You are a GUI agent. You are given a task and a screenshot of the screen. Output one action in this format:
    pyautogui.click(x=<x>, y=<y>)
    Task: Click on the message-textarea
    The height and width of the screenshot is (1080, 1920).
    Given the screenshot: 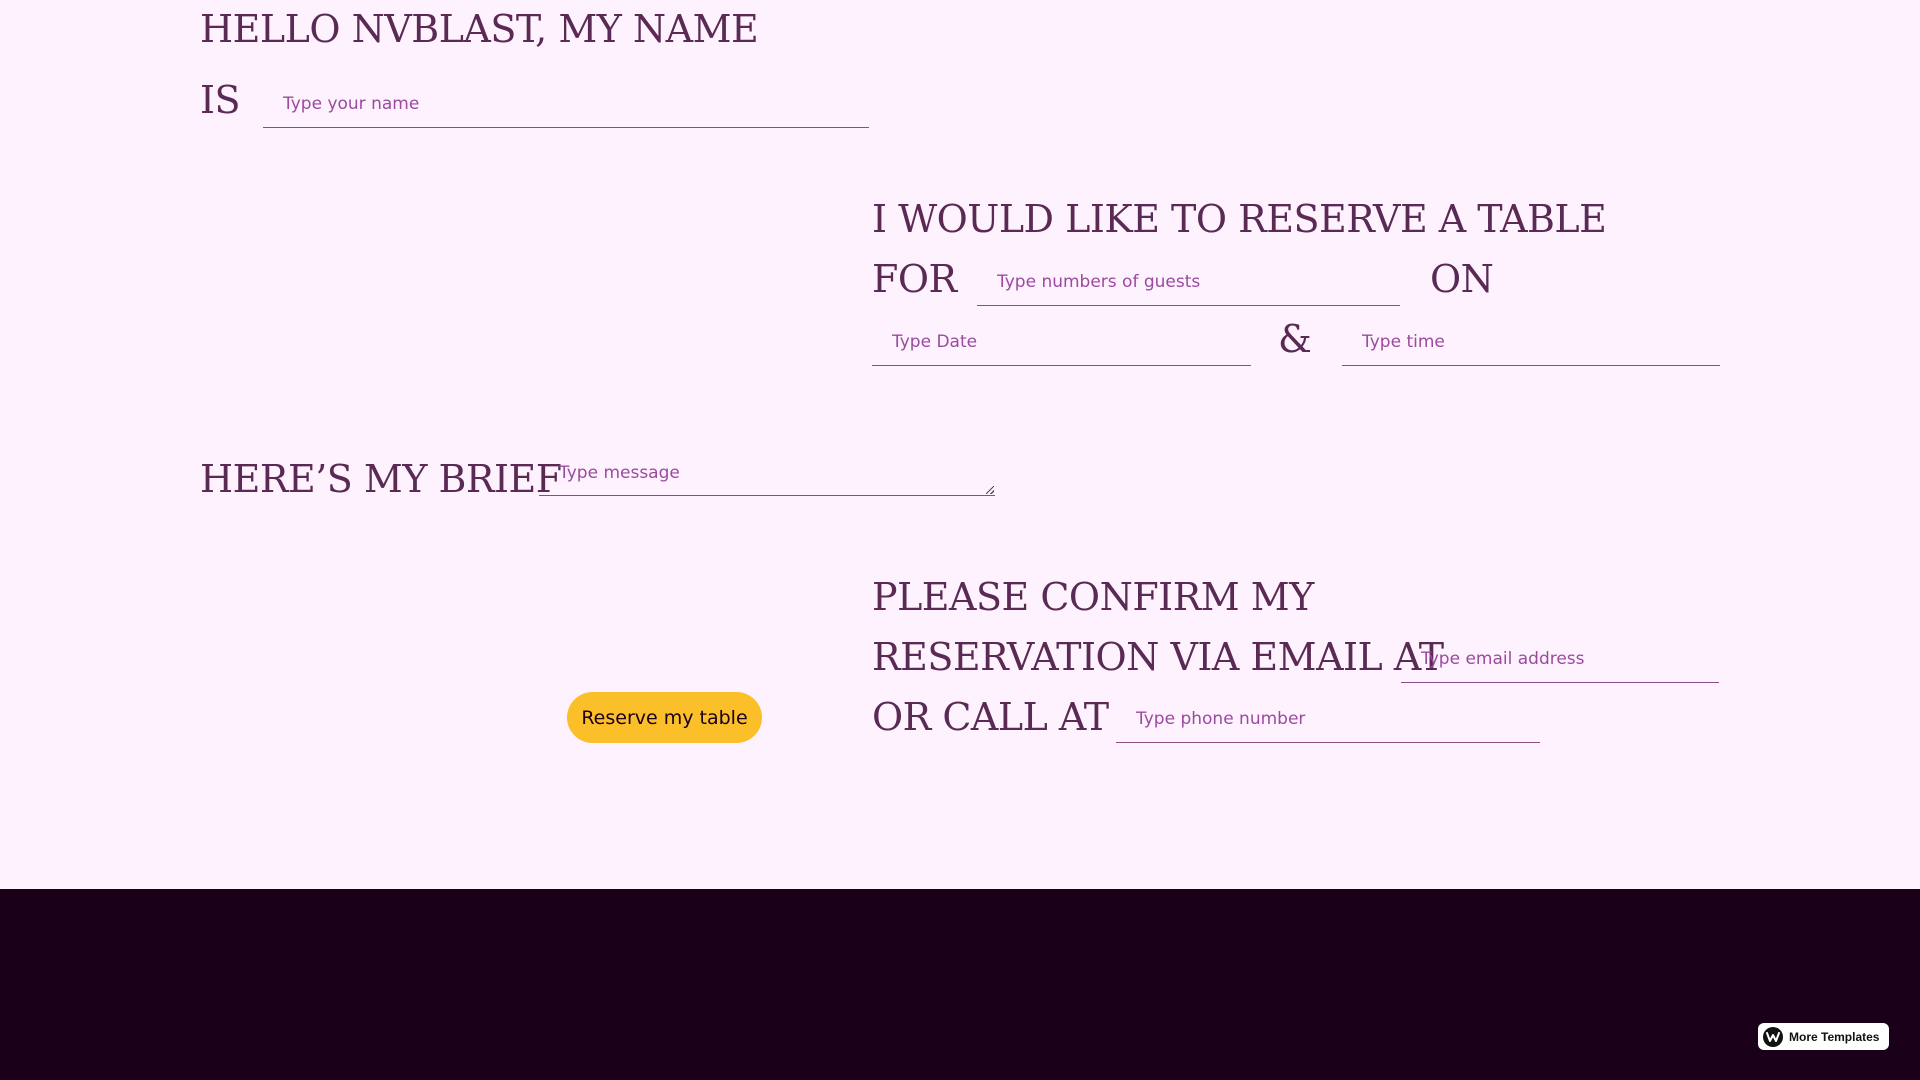 What is the action you would take?
    pyautogui.click(x=767, y=473)
    